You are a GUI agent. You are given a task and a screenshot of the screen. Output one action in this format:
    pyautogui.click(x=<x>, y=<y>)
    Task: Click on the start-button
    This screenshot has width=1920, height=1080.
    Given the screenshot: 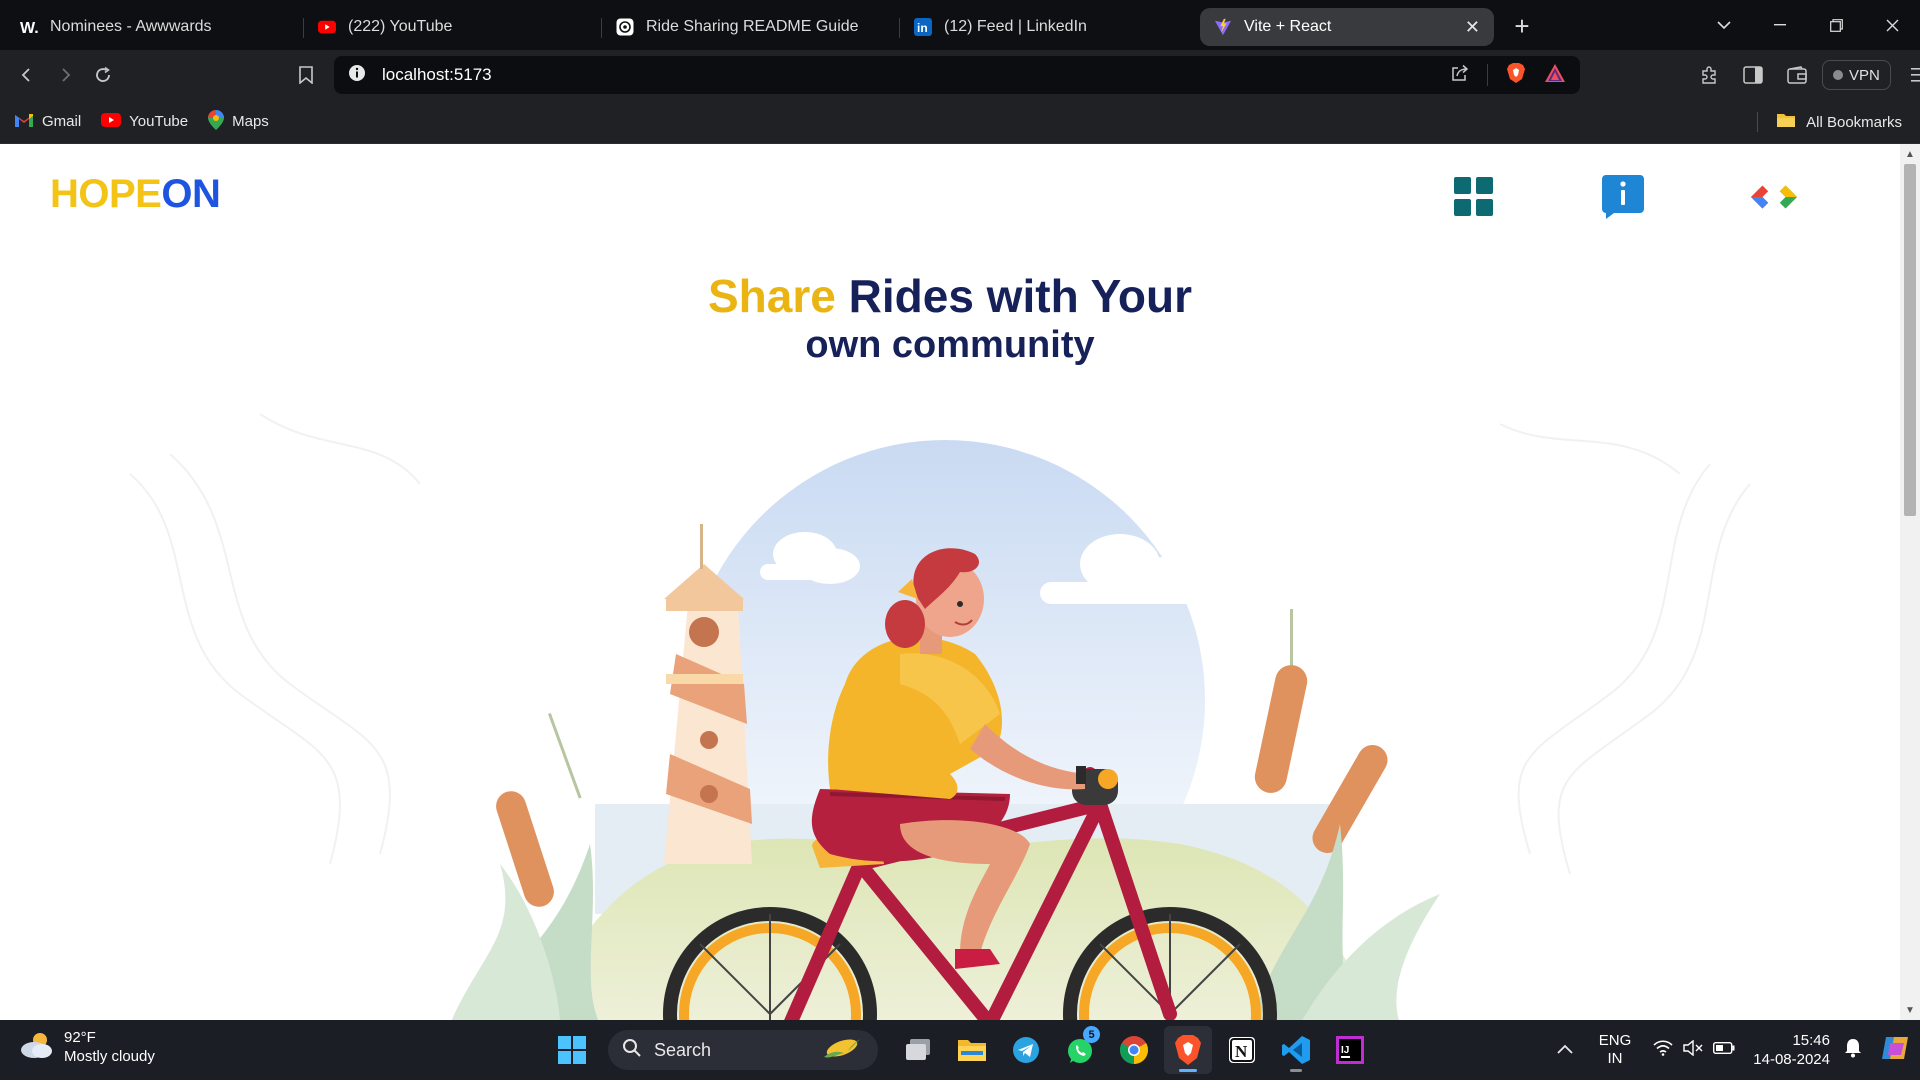 What is the action you would take?
    pyautogui.click(x=572, y=1050)
    